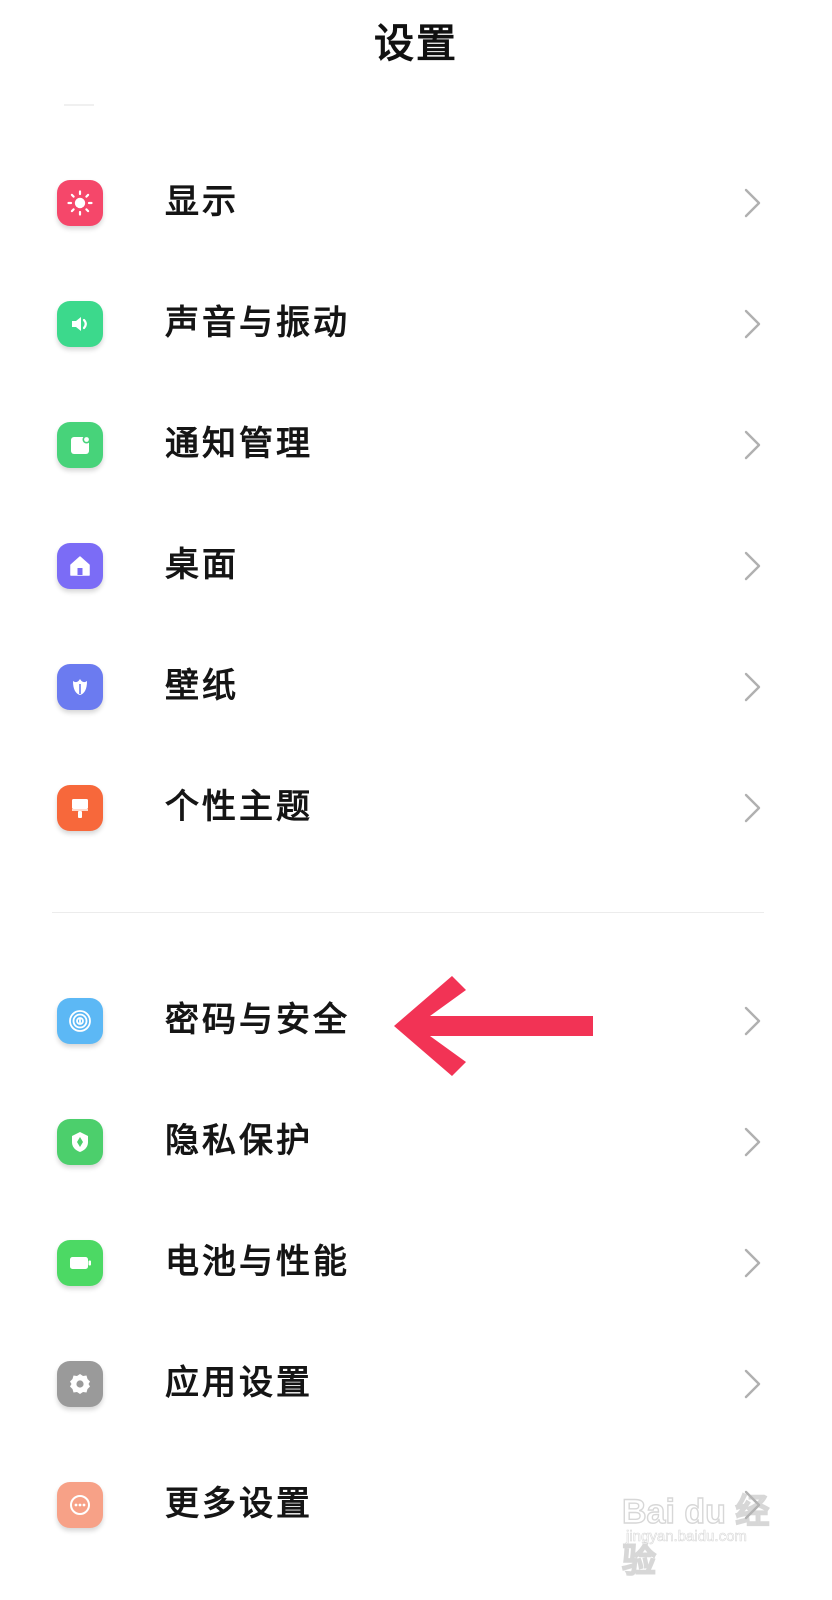 Image resolution: width=832 pixels, height=1600 pixels. Describe the element at coordinates (257, 1020) in the screenshot. I see `settings-item-label: 密码与安全` at that location.